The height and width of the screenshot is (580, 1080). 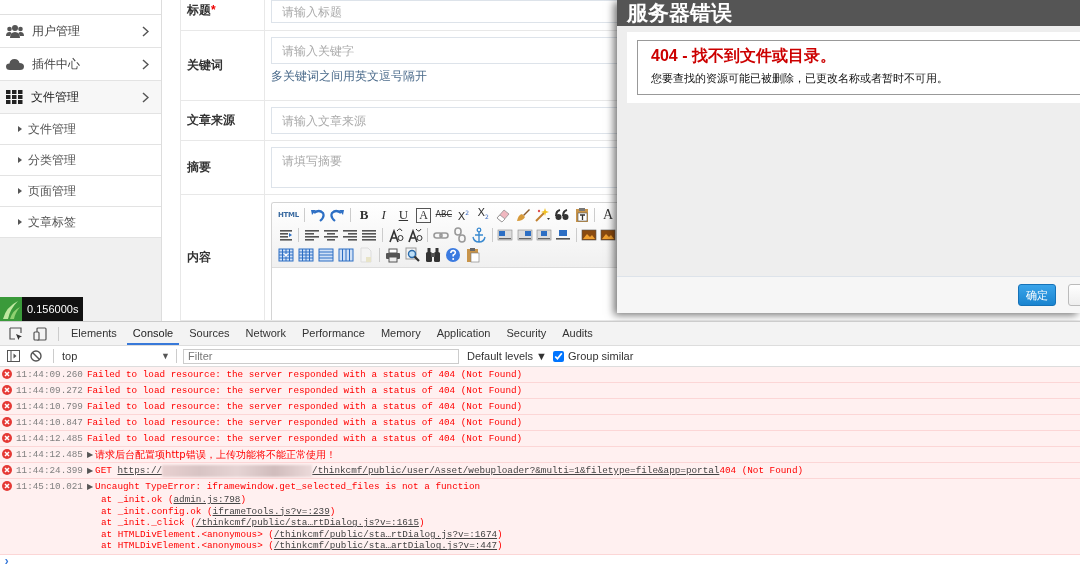 What do you see at coordinates (156, 511) in the screenshot?
I see `stack-frame: at _init.config.ok (` at bounding box center [156, 511].